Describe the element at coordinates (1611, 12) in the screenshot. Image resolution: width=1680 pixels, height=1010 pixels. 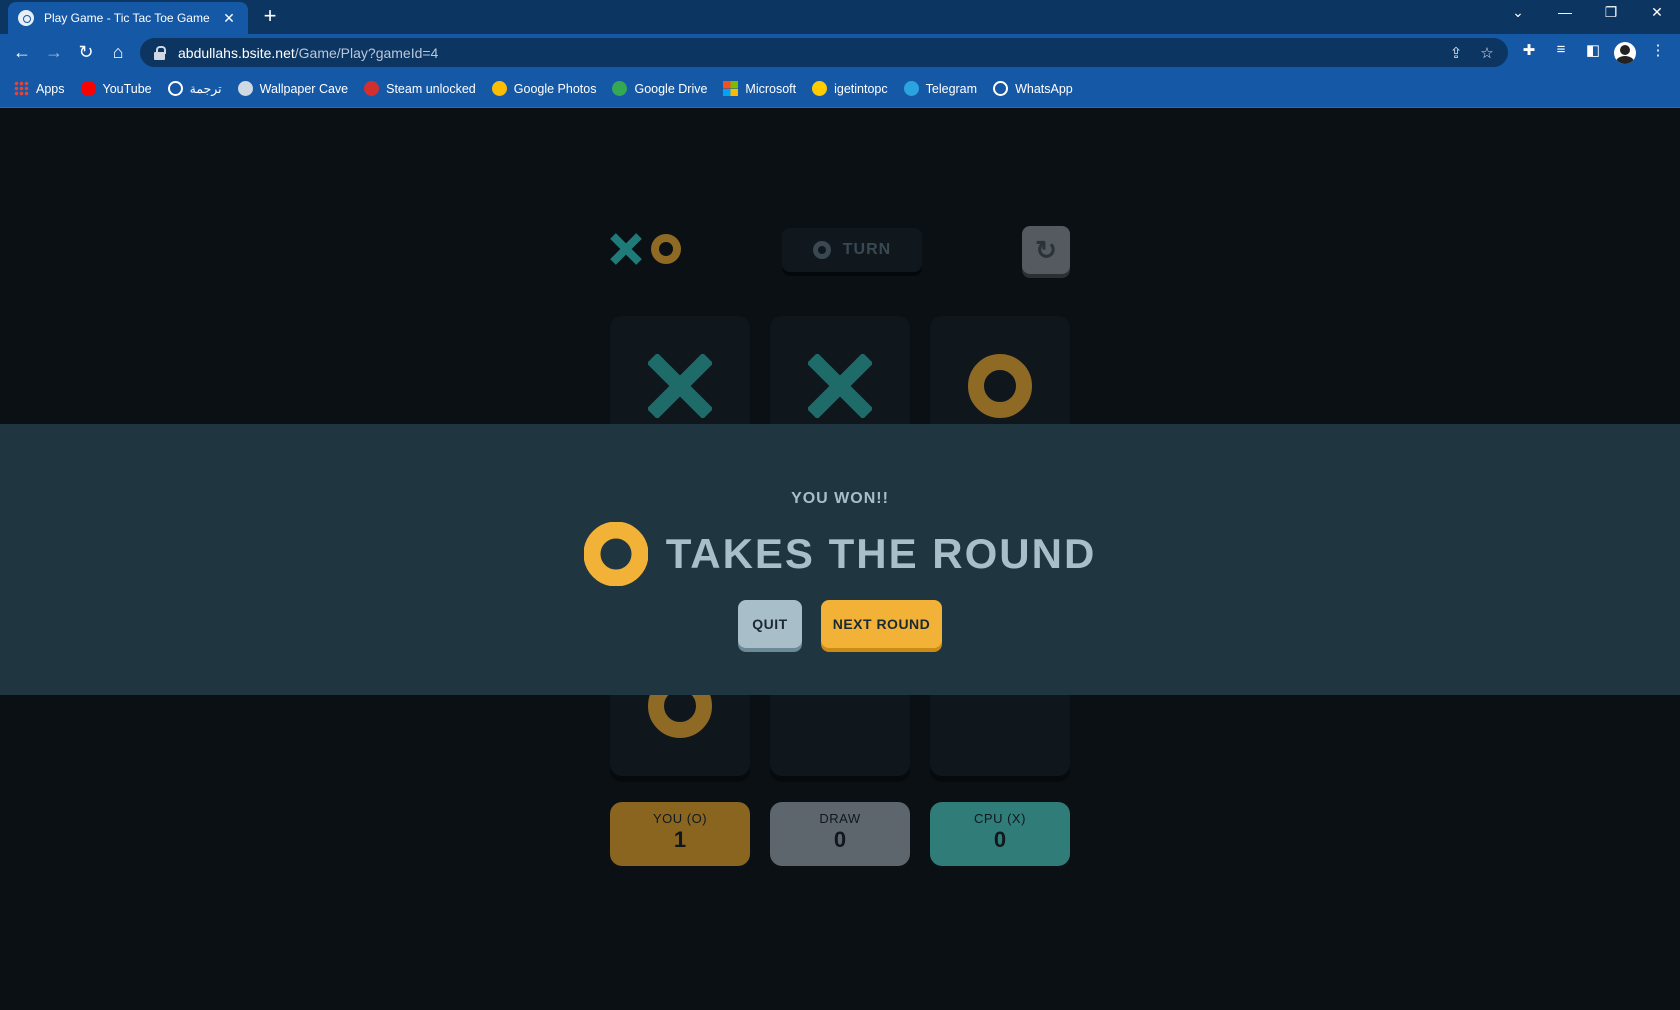
I see `restore-button: ❐` at that location.